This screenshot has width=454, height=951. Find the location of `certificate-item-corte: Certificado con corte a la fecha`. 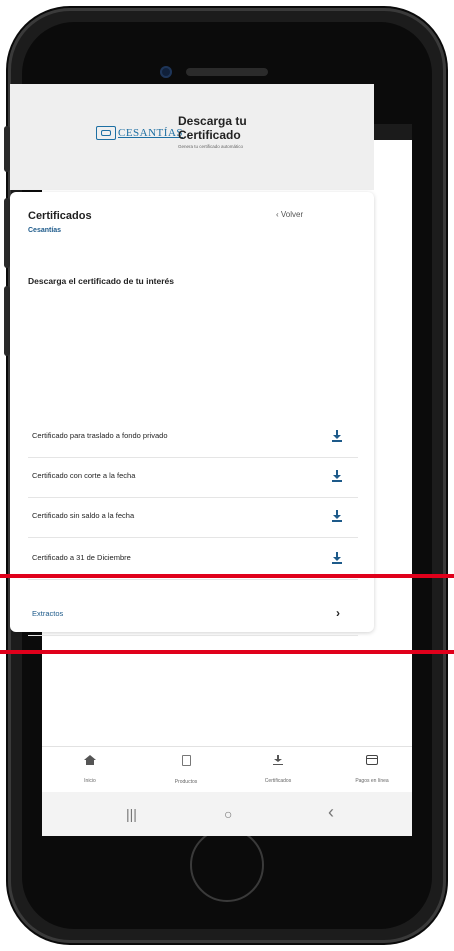

certificate-item-corte: Certificado con corte a la fecha is located at coordinates (193, 478).